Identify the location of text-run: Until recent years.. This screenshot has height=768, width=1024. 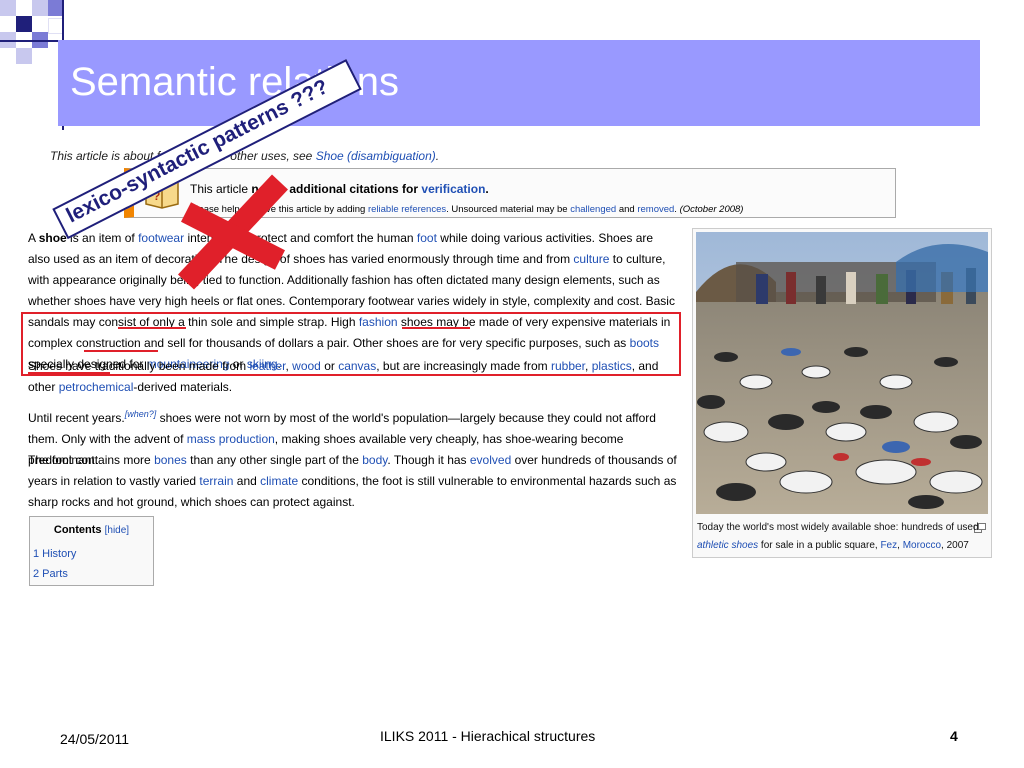
(76, 418).